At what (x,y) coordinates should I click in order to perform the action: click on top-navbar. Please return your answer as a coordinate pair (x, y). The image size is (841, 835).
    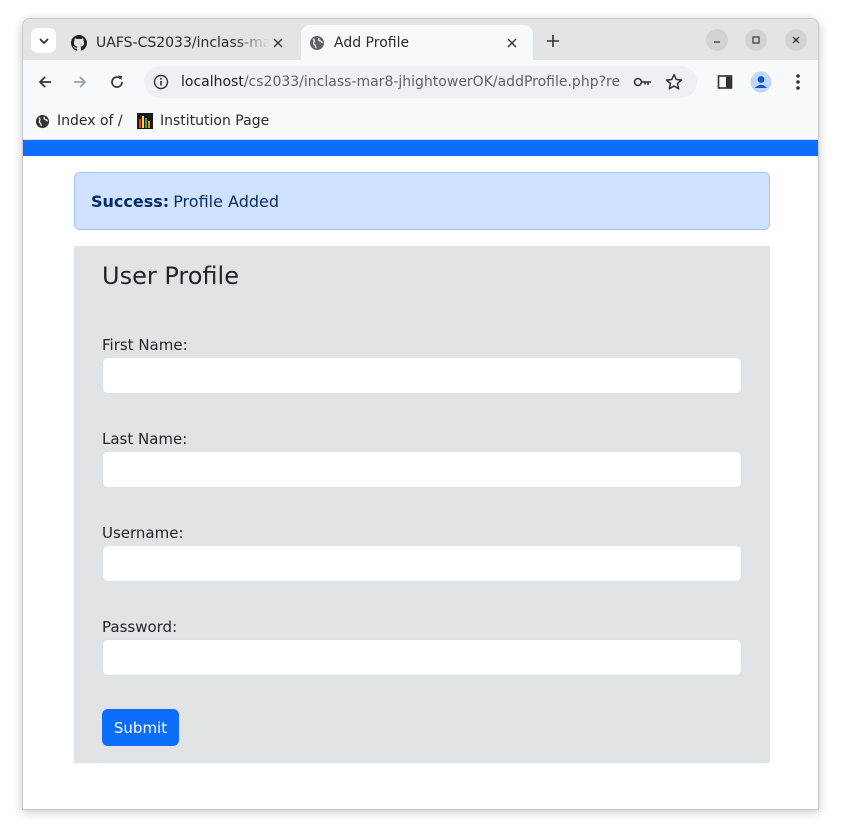
    Looking at the image, I should click on (420, 148).